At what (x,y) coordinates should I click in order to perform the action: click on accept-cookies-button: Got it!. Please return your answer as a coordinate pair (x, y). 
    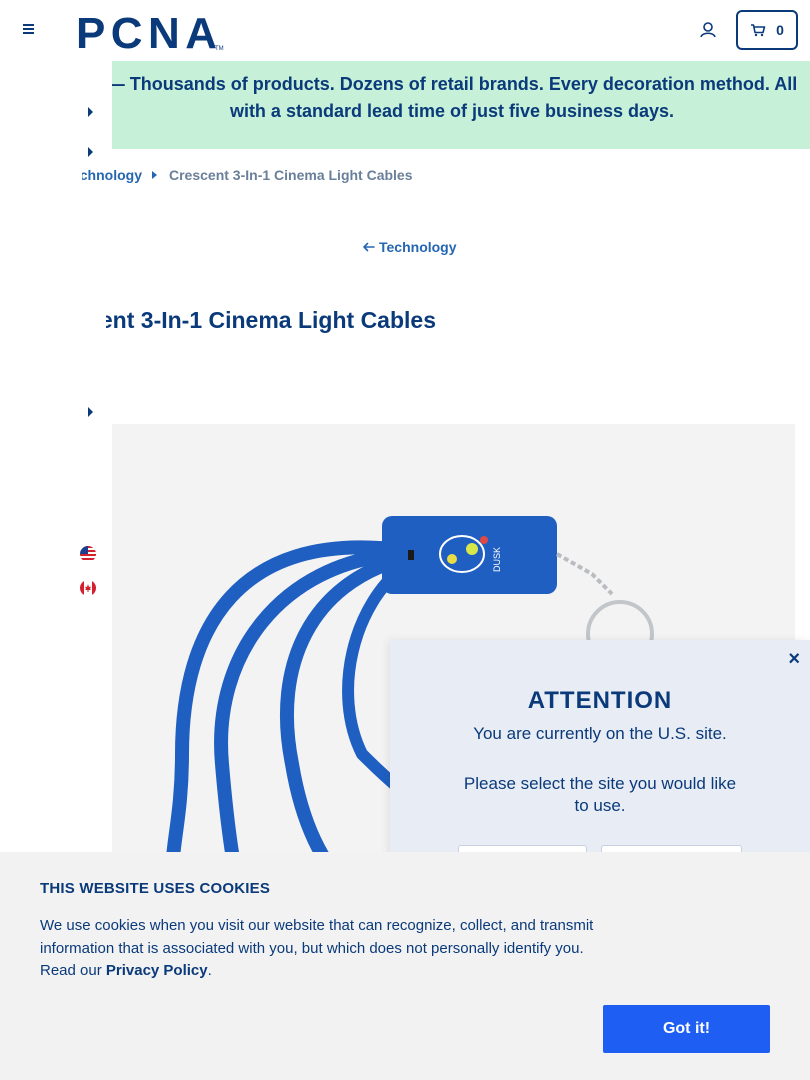
    Looking at the image, I should click on (686, 1029).